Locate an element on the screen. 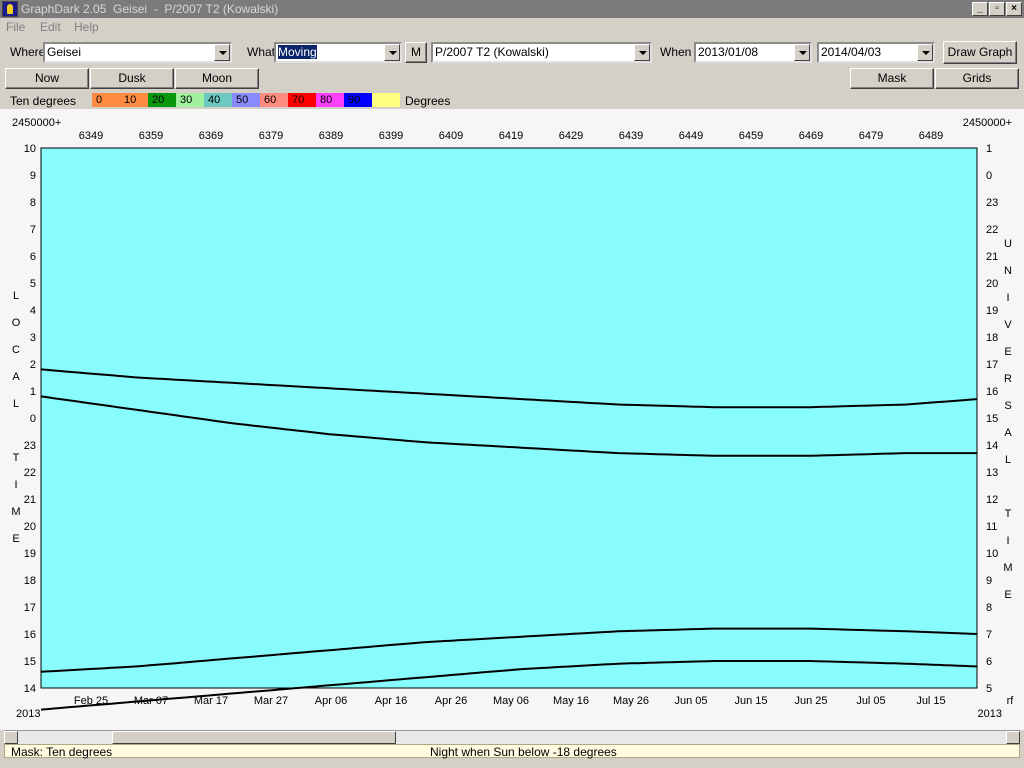 The width and height of the screenshot is (1024, 768). right-axis-letter: S is located at coordinates (1007, 406).